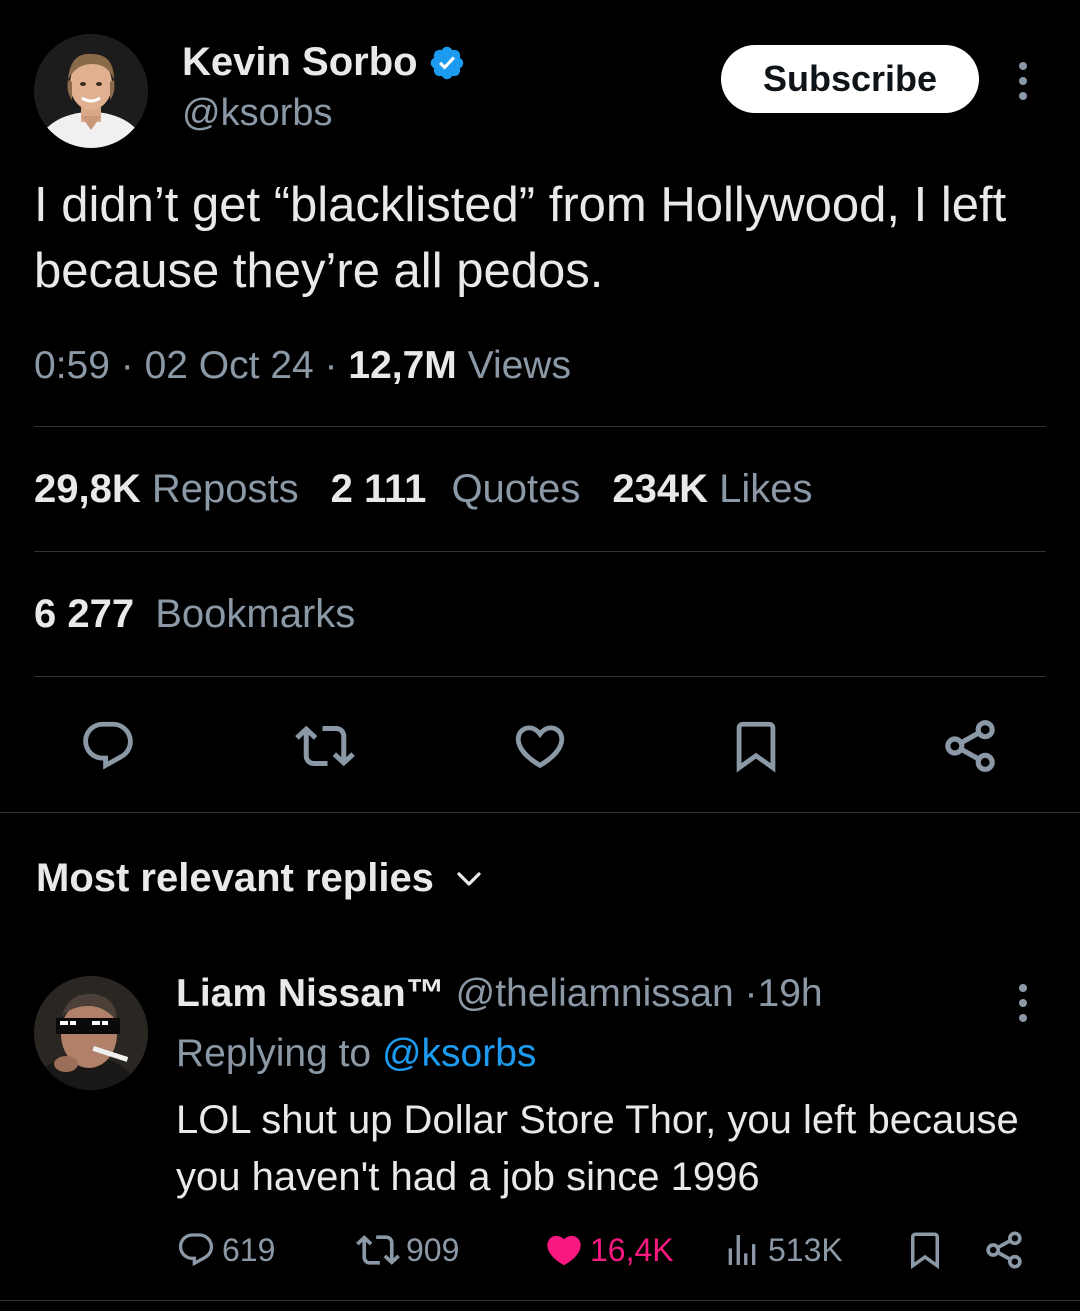 The width and height of the screenshot is (1080, 1311). I want to click on bookmarks-label: Bookmarks, so click(255, 614).